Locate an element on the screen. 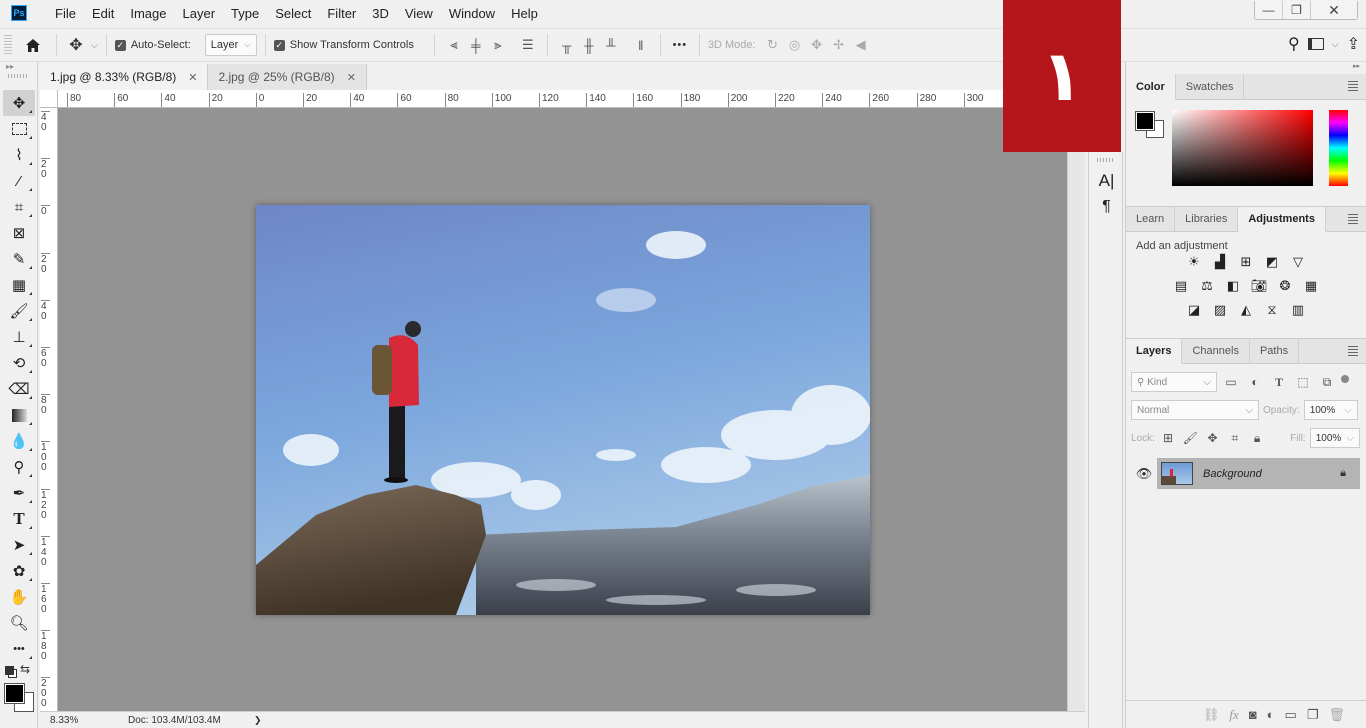 This screenshot has width=1366, height=728. lock-position-icon: ✥ is located at coordinates (1212, 438).